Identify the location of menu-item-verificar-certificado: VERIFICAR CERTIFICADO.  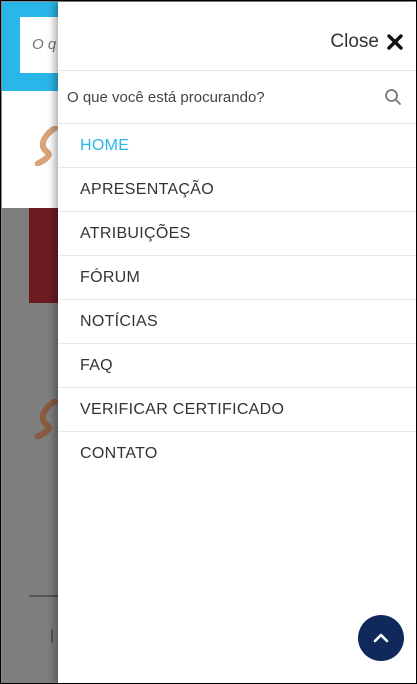
(237, 410).